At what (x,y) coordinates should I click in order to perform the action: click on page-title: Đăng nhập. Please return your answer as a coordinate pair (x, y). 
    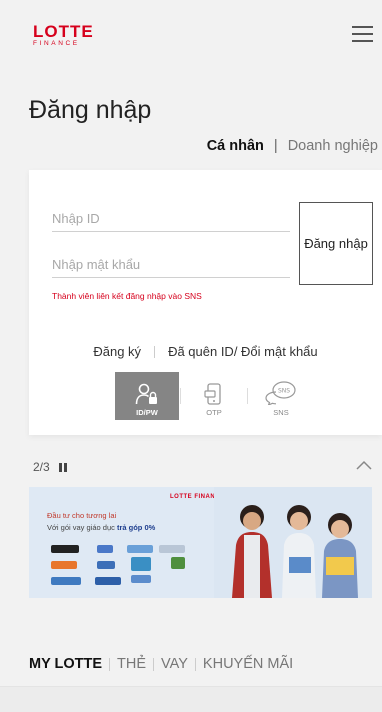
    Looking at the image, I should click on (90, 110).